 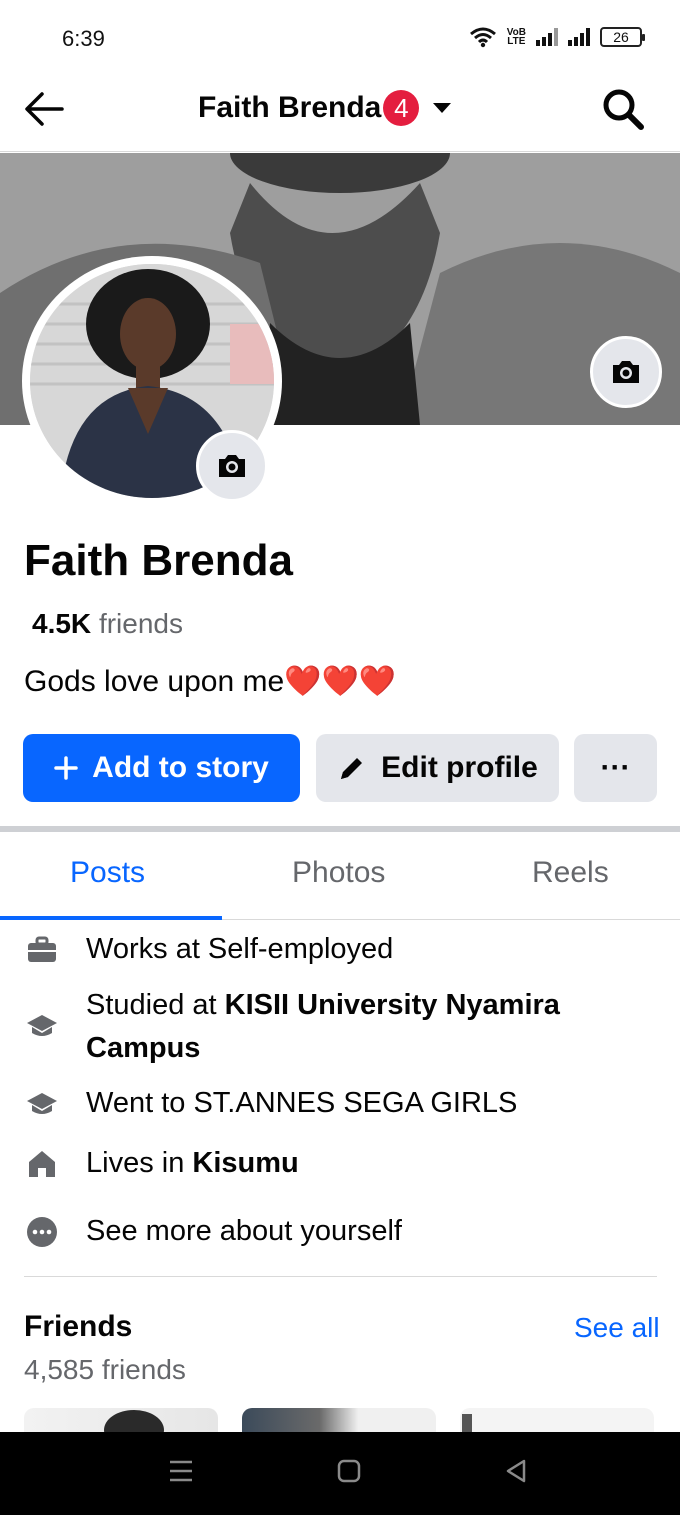 I want to click on studied-prefix: Studied at, so click(x=155, y=1005).